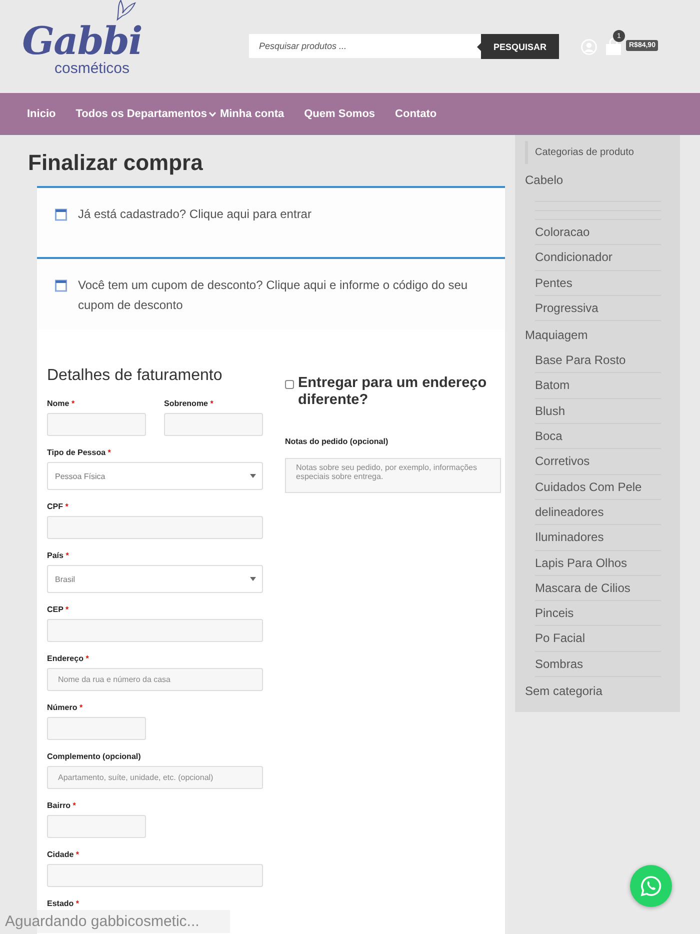 This screenshot has width=700, height=934. I want to click on field-label: Cidade *, so click(63, 854).